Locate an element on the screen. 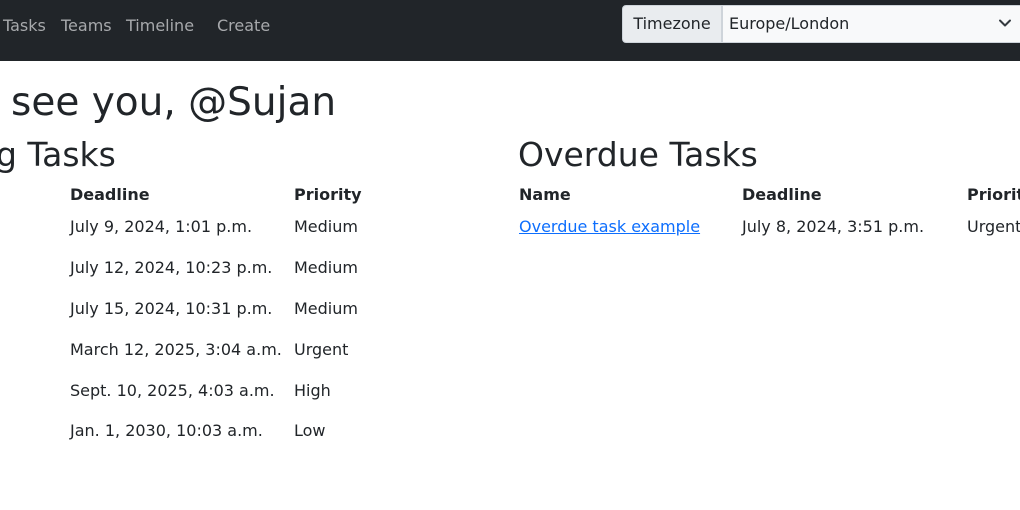  upcoming-row-5-deadline: Sept. 10, 2025, 4:03 a.m. is located at coordinates (172, 390).